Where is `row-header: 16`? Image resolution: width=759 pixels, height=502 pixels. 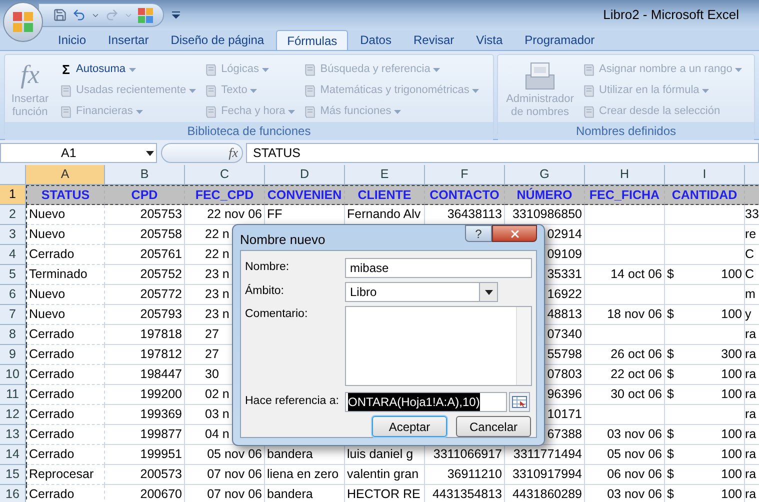 row-header: 16 is located at coordinates (13, 493).